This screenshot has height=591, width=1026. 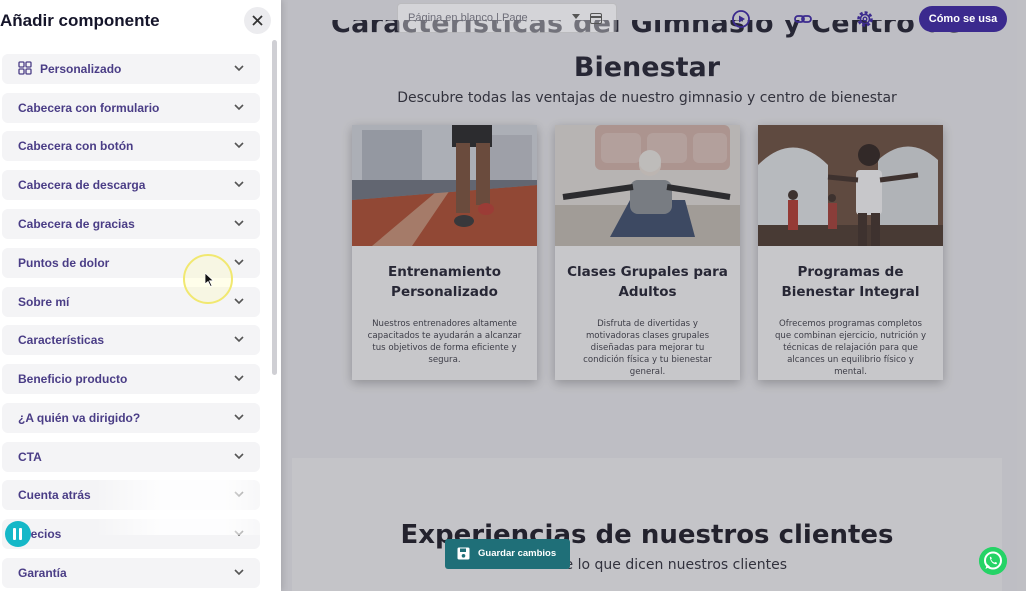 I want to click on recording-pause-icon, so click(x=18, y=534).